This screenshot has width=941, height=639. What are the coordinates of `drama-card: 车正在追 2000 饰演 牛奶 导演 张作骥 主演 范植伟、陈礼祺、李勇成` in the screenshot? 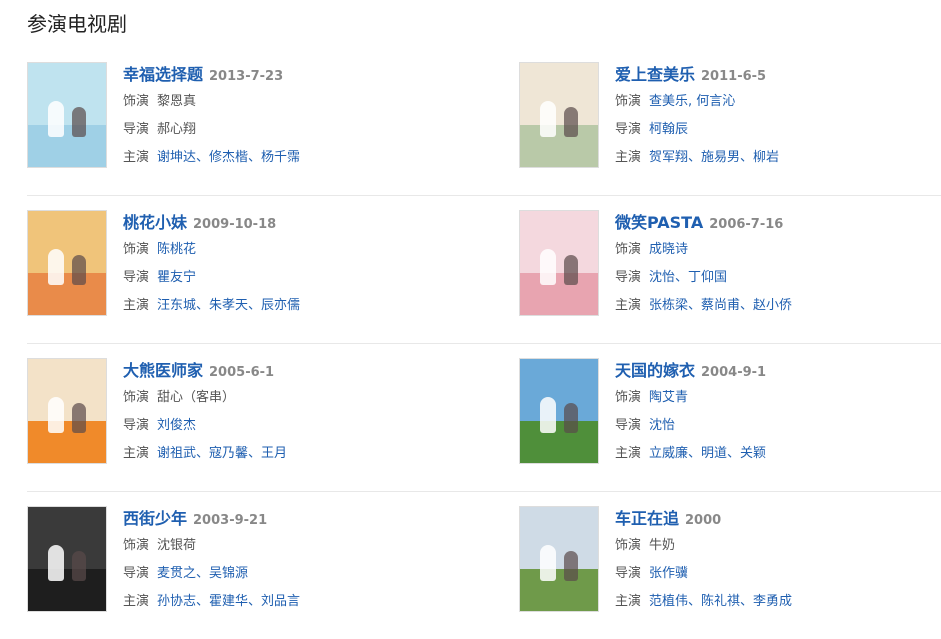 It's located at (730, 559).